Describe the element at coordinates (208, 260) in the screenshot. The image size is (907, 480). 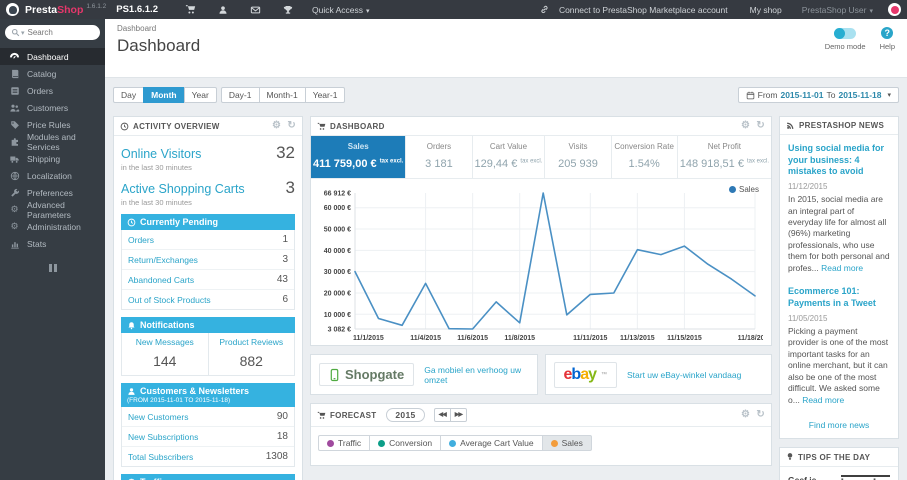
I see `table-row: Return/Exchanges 3` at that location.